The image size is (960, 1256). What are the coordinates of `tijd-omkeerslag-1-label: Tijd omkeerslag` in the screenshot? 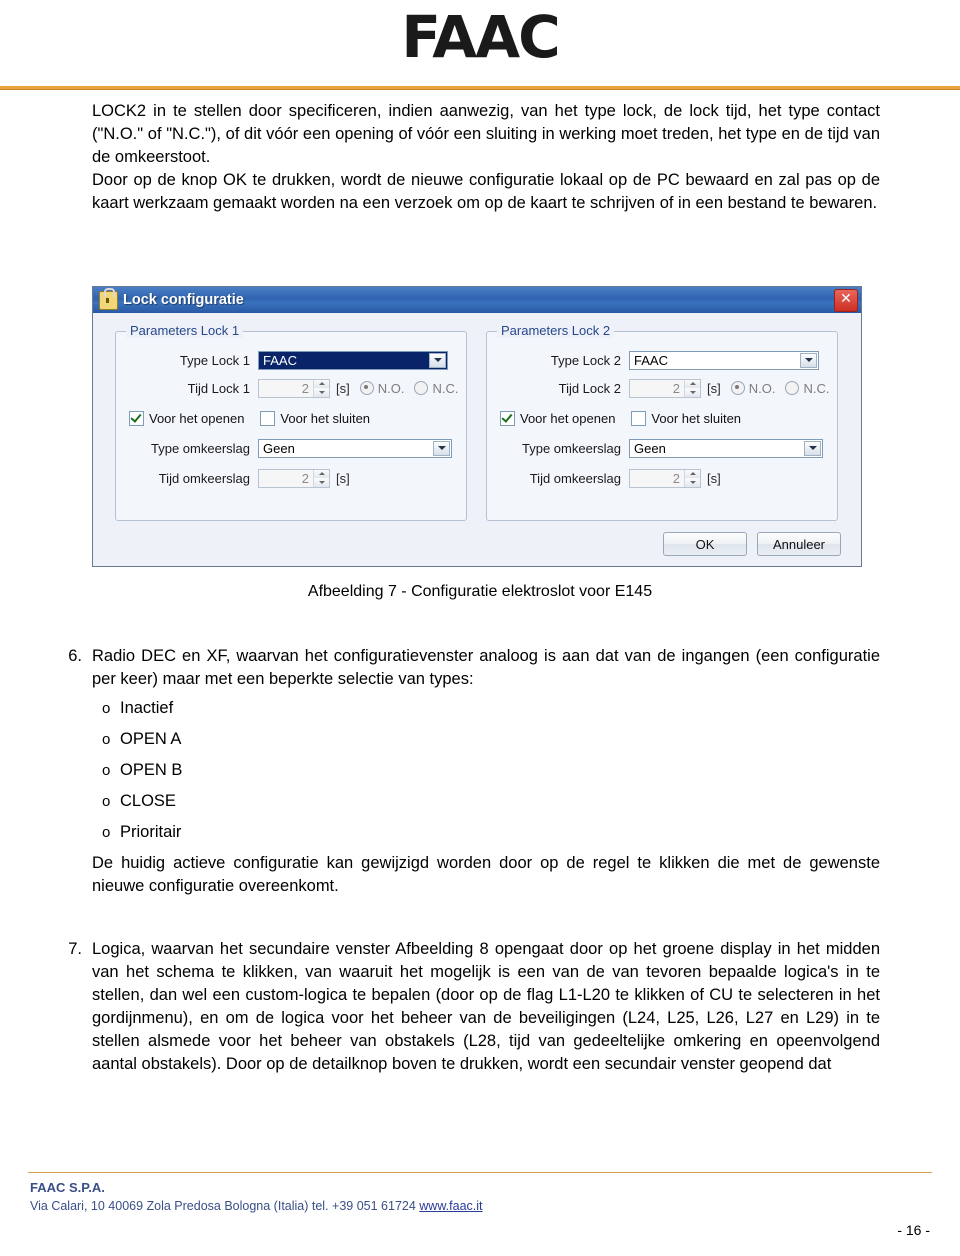 It's located at (204, 478).